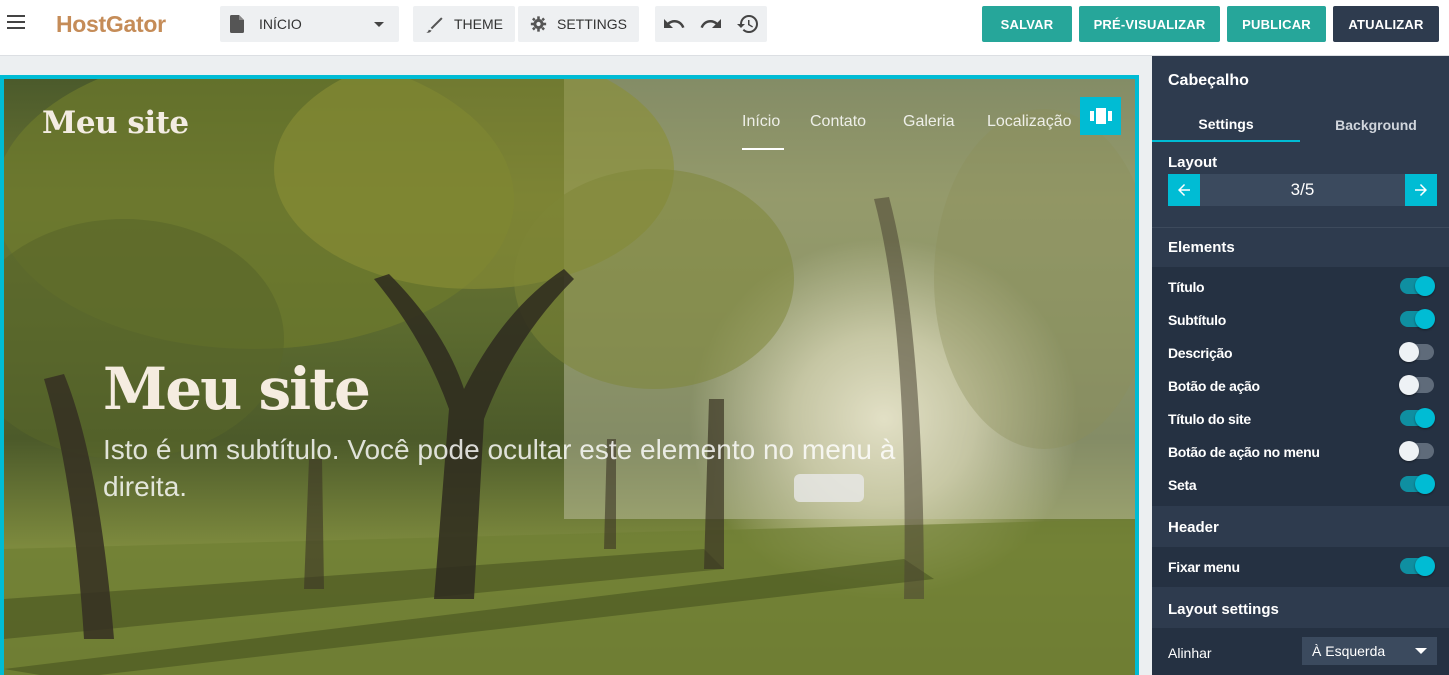 The width and height of the screenshot is (1449, 675). Describe the element at coordinates (111, 24) in the screenshot. I see `hostgator-logo: HostGator` at that location.